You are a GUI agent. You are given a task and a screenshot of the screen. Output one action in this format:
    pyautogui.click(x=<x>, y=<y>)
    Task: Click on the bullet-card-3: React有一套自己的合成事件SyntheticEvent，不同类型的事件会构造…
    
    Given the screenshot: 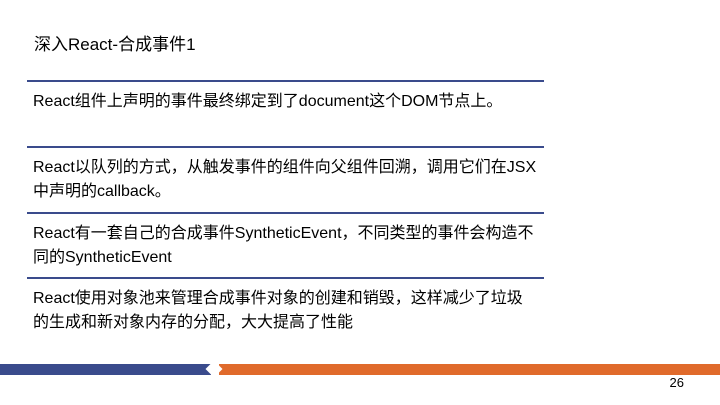 What is the action you would take?
    pyautogui.click(x=285, y=241)
    